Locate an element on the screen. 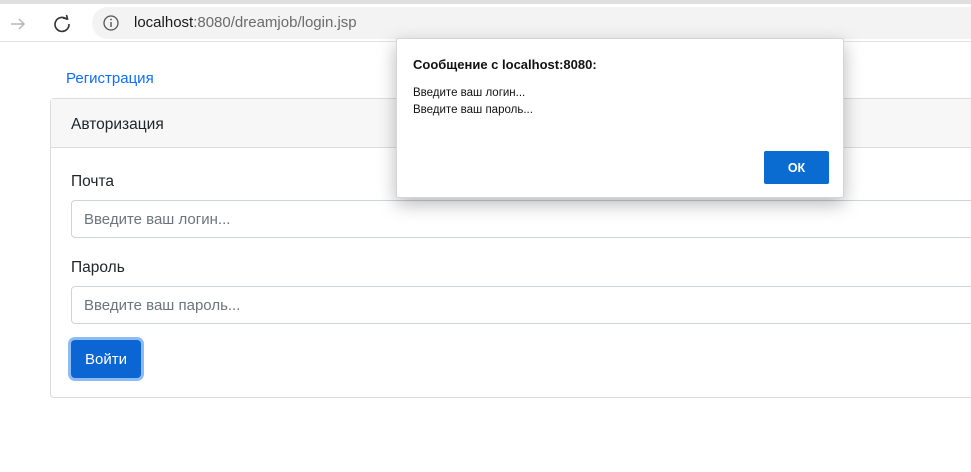 The height and width of the screenshot is (472, 971). reload-icon is located at coordinates (62, 23).